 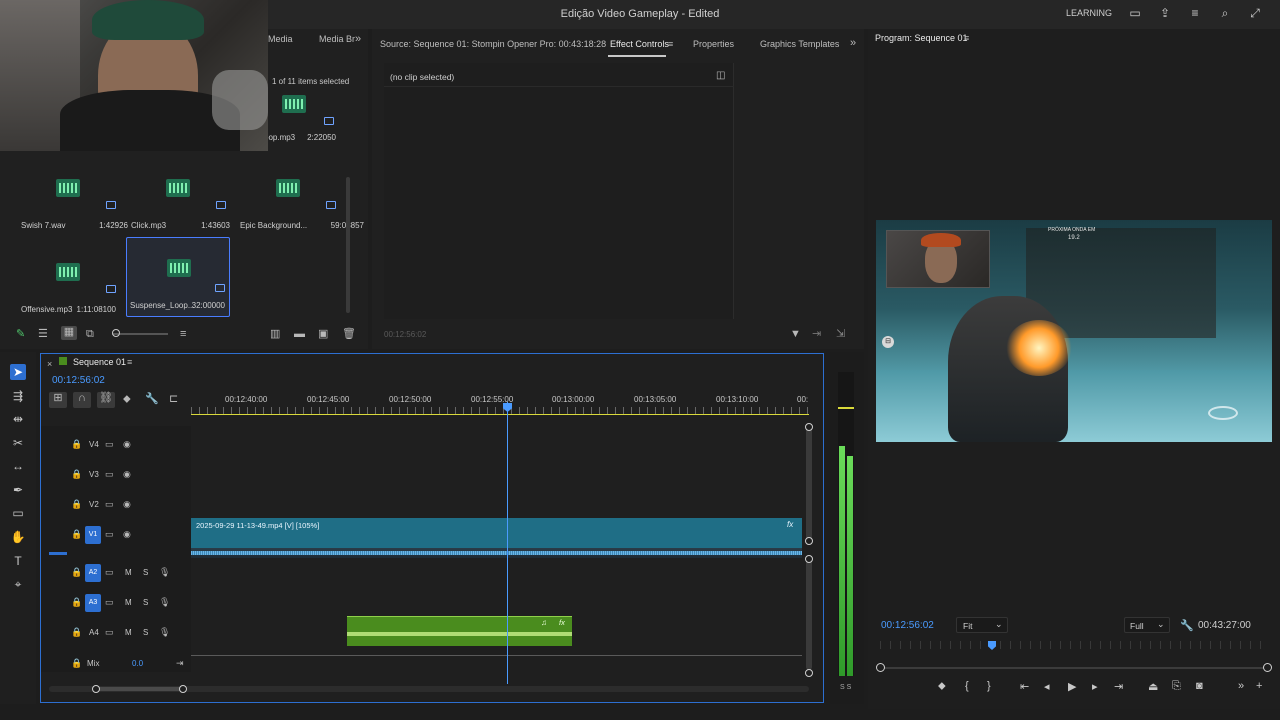 What do you see at coordinates (880, 667) in the screenshot?
I see `zoom-bar-left-handle` at bounding box center [880, 667].